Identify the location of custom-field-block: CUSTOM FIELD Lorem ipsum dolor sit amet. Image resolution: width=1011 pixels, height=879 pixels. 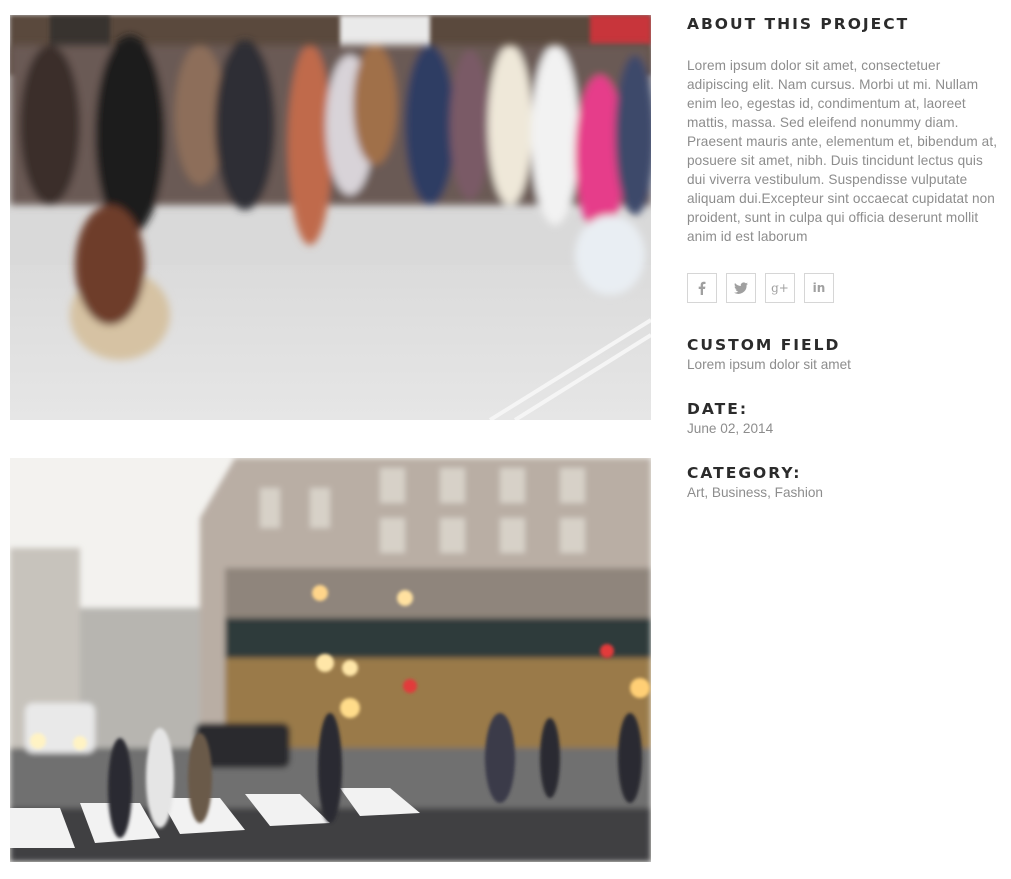
(843, 355).